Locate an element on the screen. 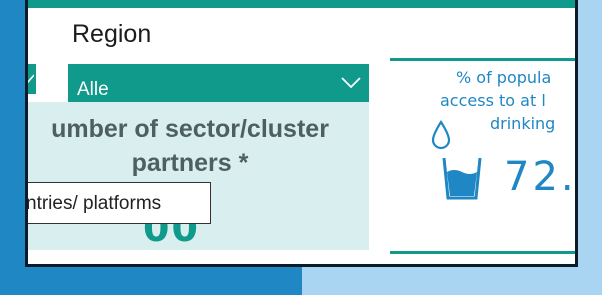  water-access-kpi-value: 72.6 is located at coordinates (540, 177).